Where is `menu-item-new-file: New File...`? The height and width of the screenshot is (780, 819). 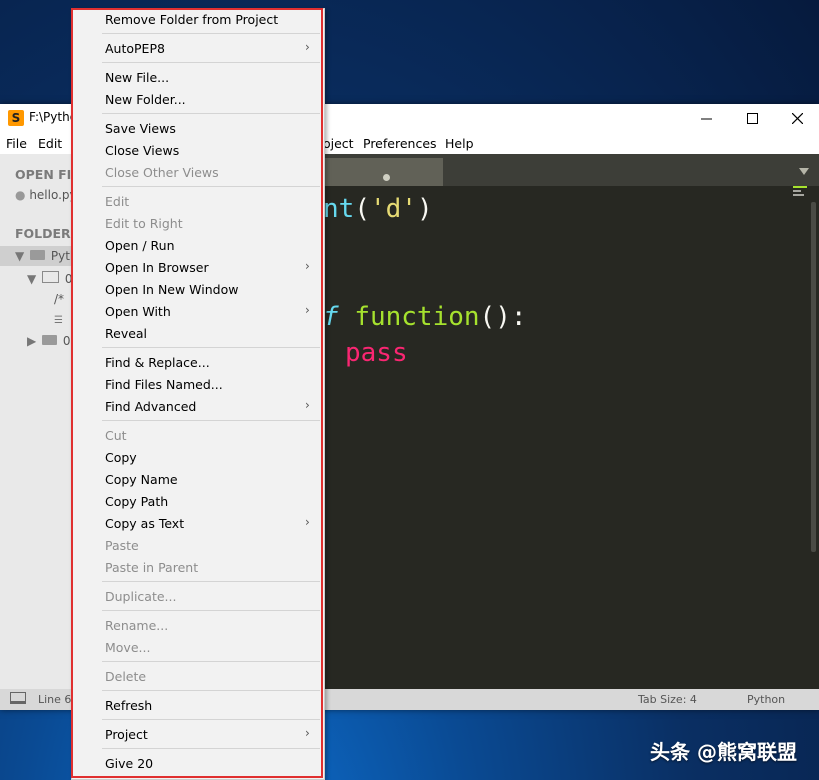 menu-item-new-file: New File... is located at coordinates (137, 77).